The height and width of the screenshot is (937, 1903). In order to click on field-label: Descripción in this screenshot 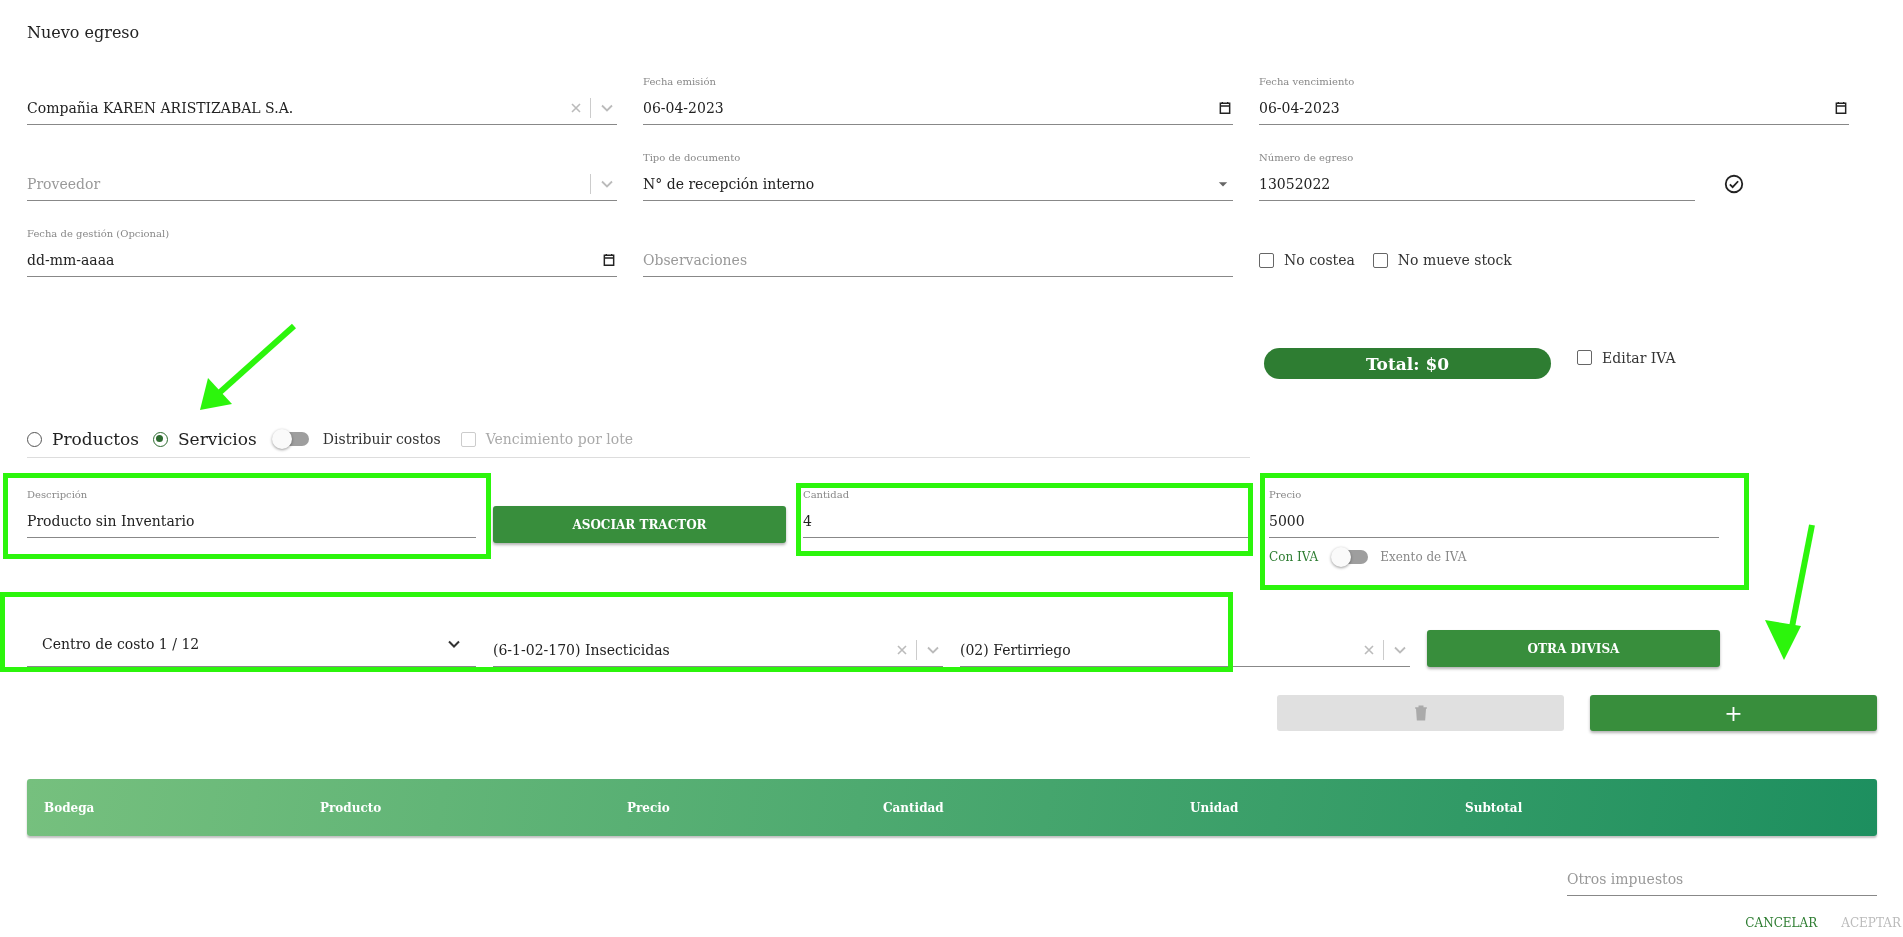, I will do `click(58, 494)`.